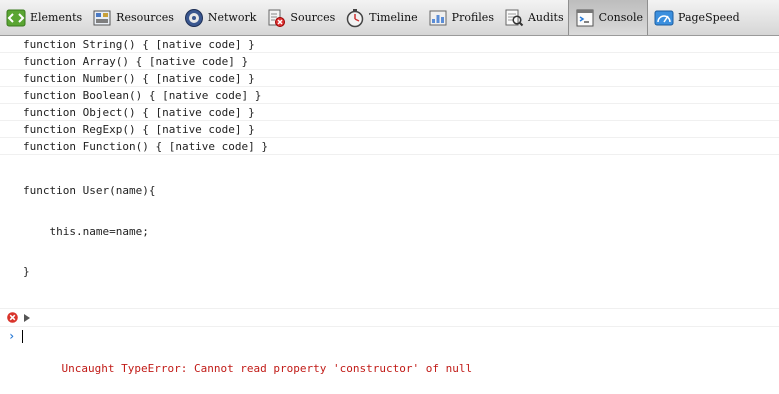  Describe the element at coordinates (389, 78) in the screenshot. I see `console-output-line: function Number() { [native code] }` at that location.